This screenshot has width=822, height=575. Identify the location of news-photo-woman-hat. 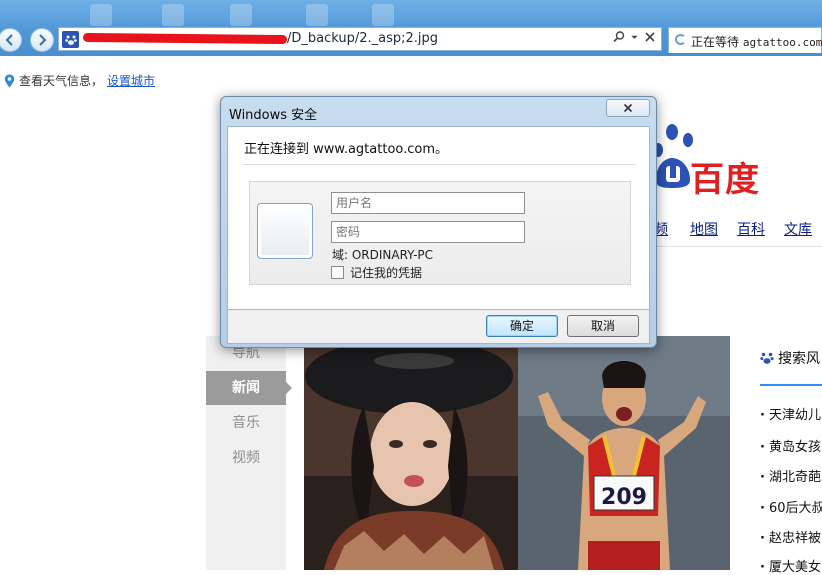
(411, 453).